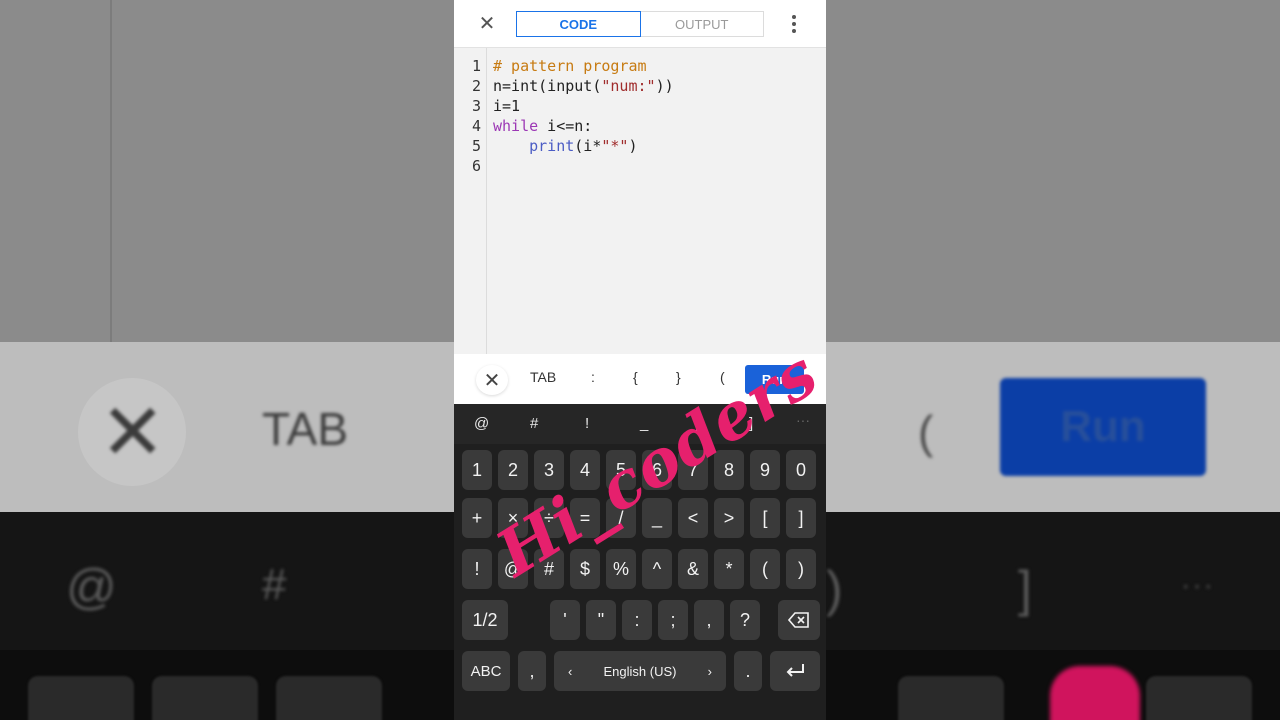 The width and height of the screenshot is (1280, 720). What do you see at coordinates (801, 518) in the screenshot?
I see `key: ]` at bounding box center [801, 518].